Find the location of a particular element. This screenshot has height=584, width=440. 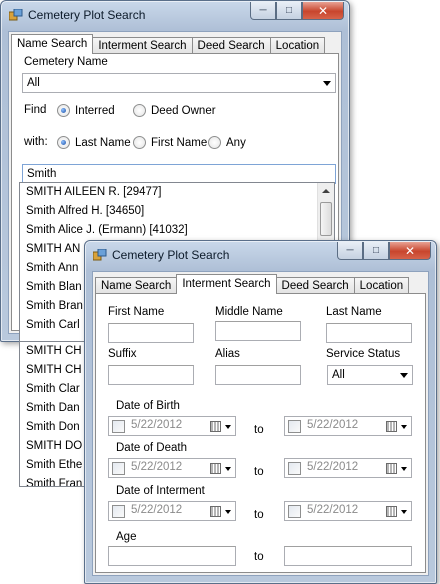

list-item: Smith Alfred H. [34650] is located at coordinates (85, 211).